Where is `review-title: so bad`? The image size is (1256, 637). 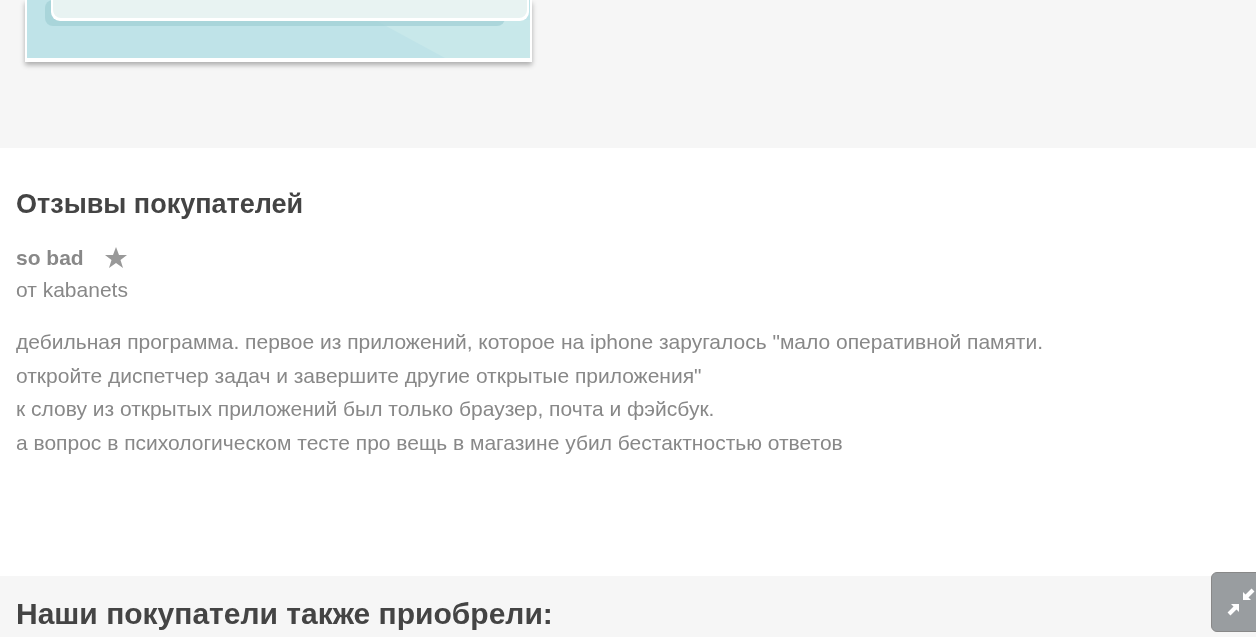 review-title: so bad is located at coordinates (50, 258).